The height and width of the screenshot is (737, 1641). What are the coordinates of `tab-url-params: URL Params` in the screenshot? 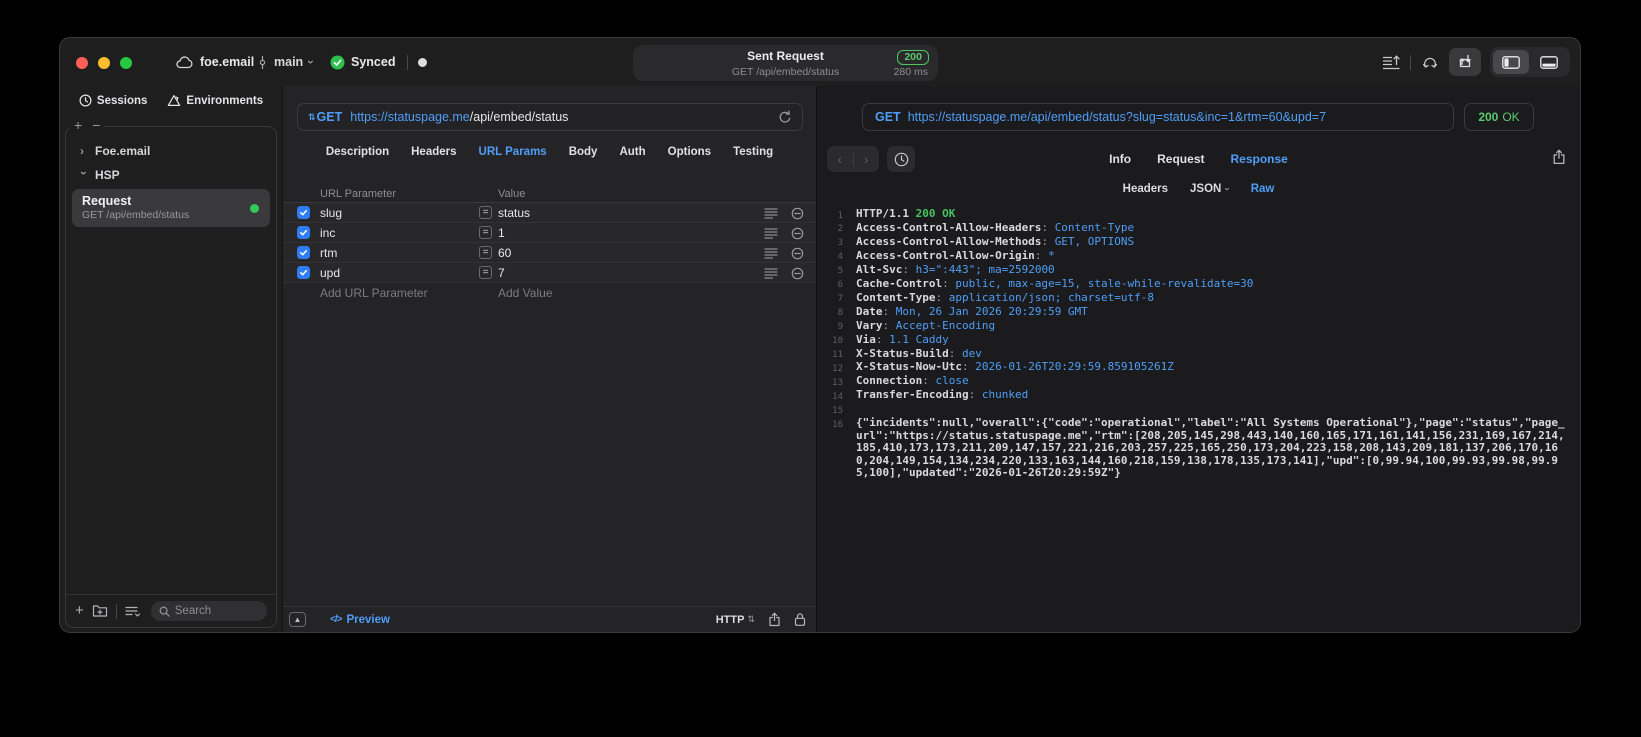 It's located at (513, 158).